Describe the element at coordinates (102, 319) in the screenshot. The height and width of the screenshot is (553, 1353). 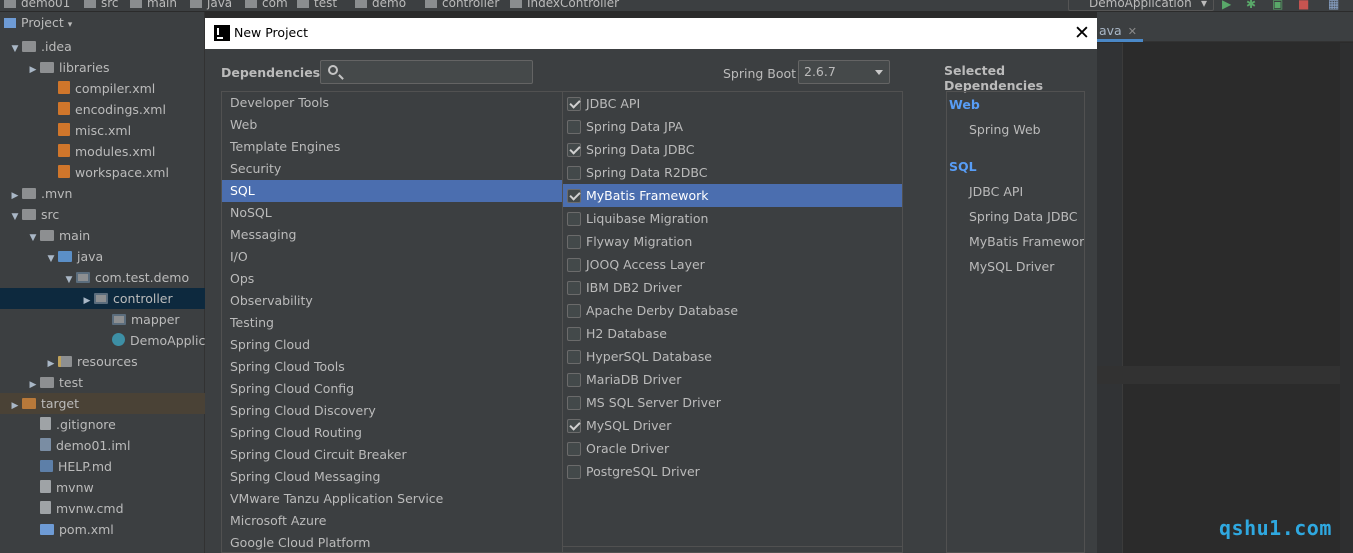
I see `tree-item: mapper` at that location.